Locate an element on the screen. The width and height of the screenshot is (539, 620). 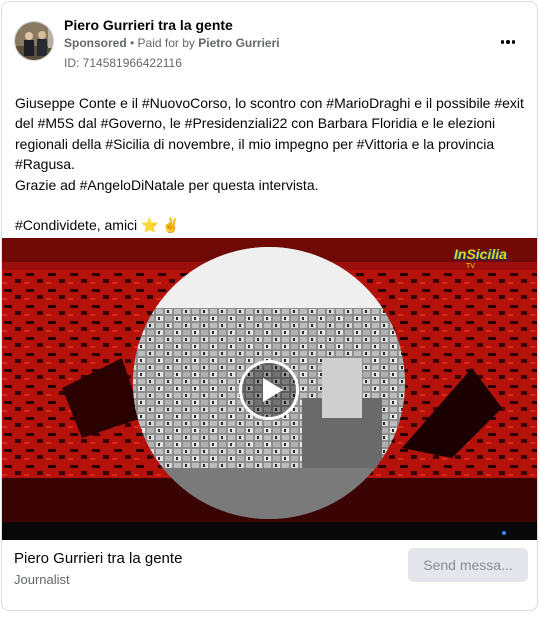
footer-category: Journalist is located at coordinates (42, 579).